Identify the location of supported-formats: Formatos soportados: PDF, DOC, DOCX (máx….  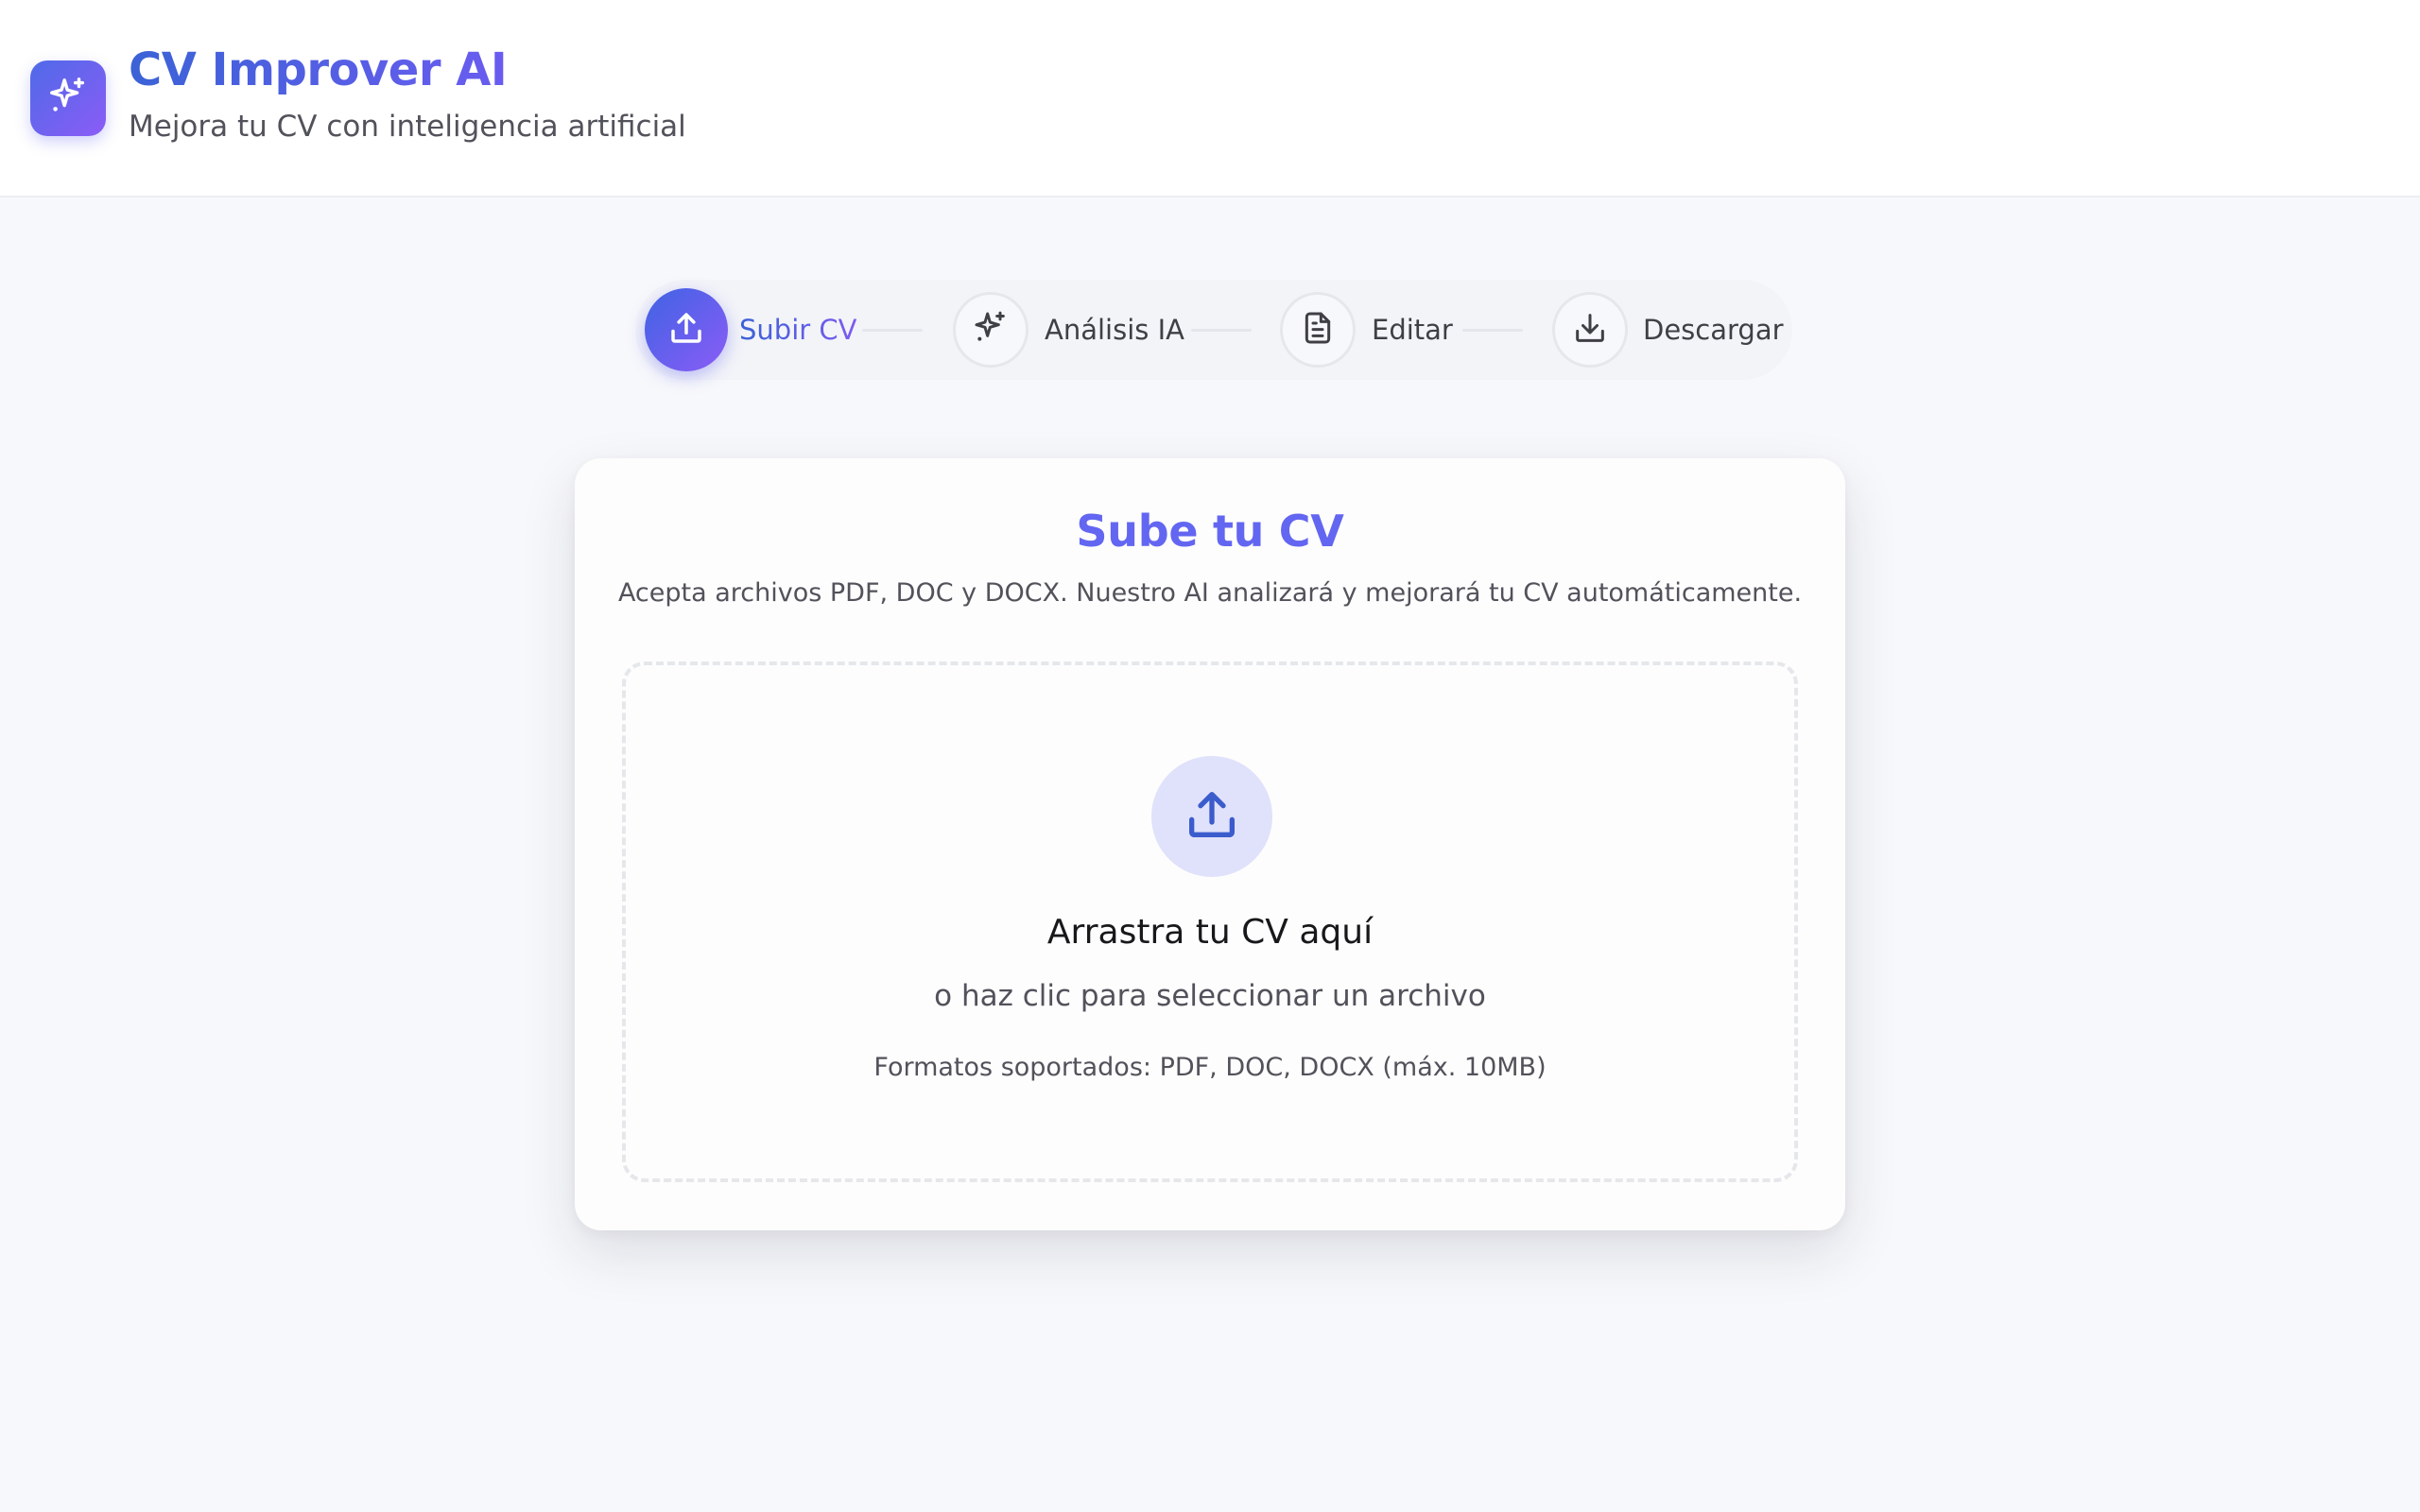
(1210, 1067).